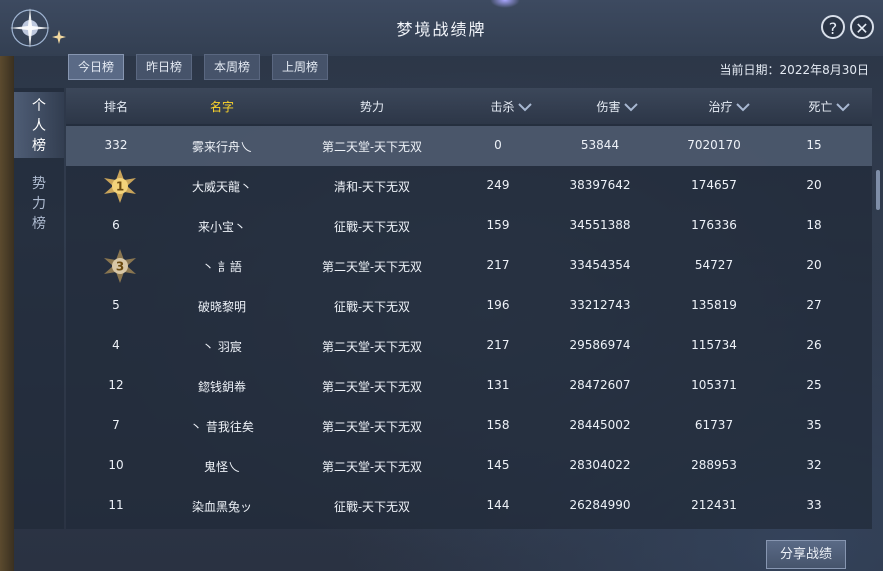  I want to click on close-icon: ✕, so click(862, 27).